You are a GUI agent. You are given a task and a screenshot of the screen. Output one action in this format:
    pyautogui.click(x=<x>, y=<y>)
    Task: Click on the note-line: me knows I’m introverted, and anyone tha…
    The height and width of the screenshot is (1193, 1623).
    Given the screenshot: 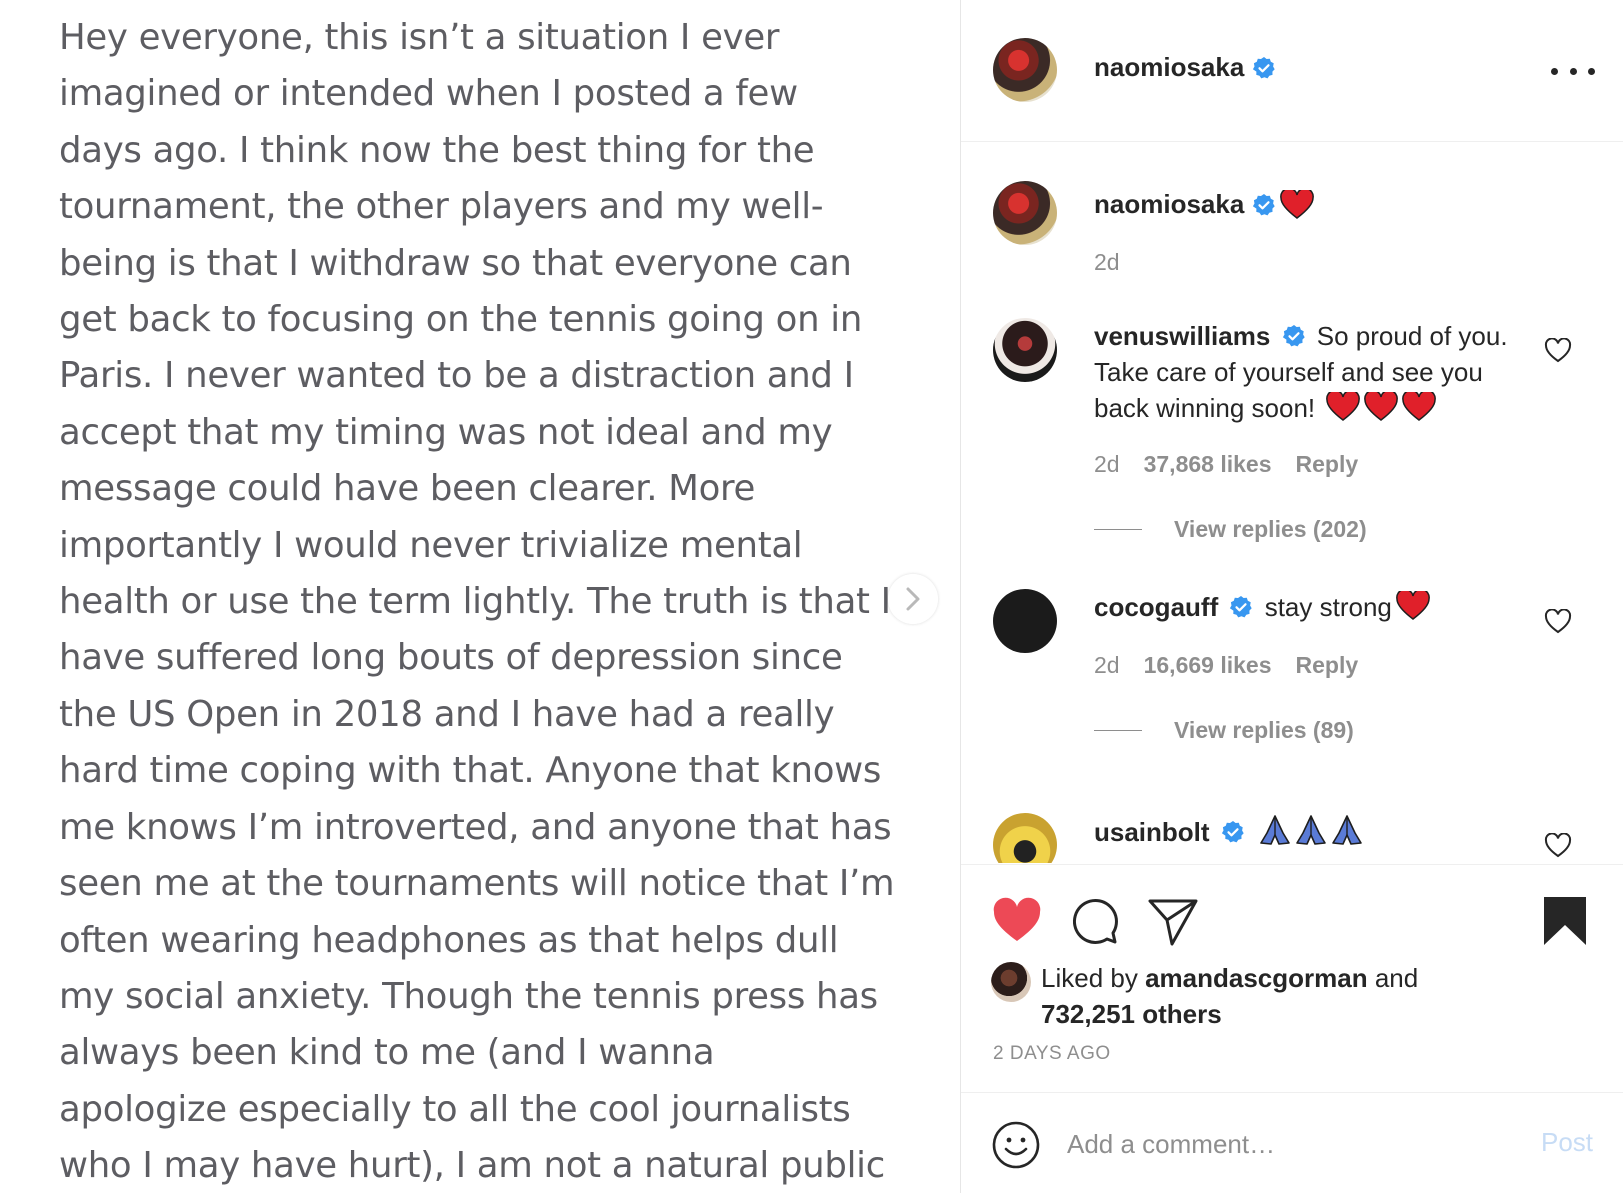 What is the action you would take?
    pyautogui.click(x=475, y=827)
    